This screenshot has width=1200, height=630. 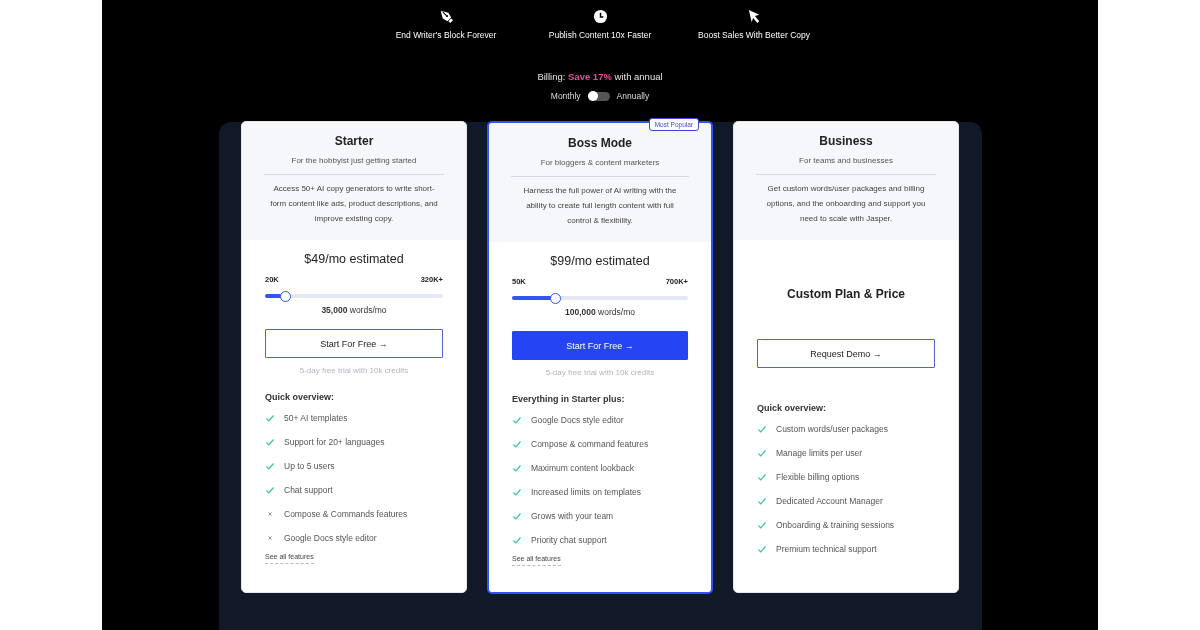 What do you see at coordinates (354, 141) in the screenshot?
I see `plan-name: Starter` at bounding box center [354, 141].